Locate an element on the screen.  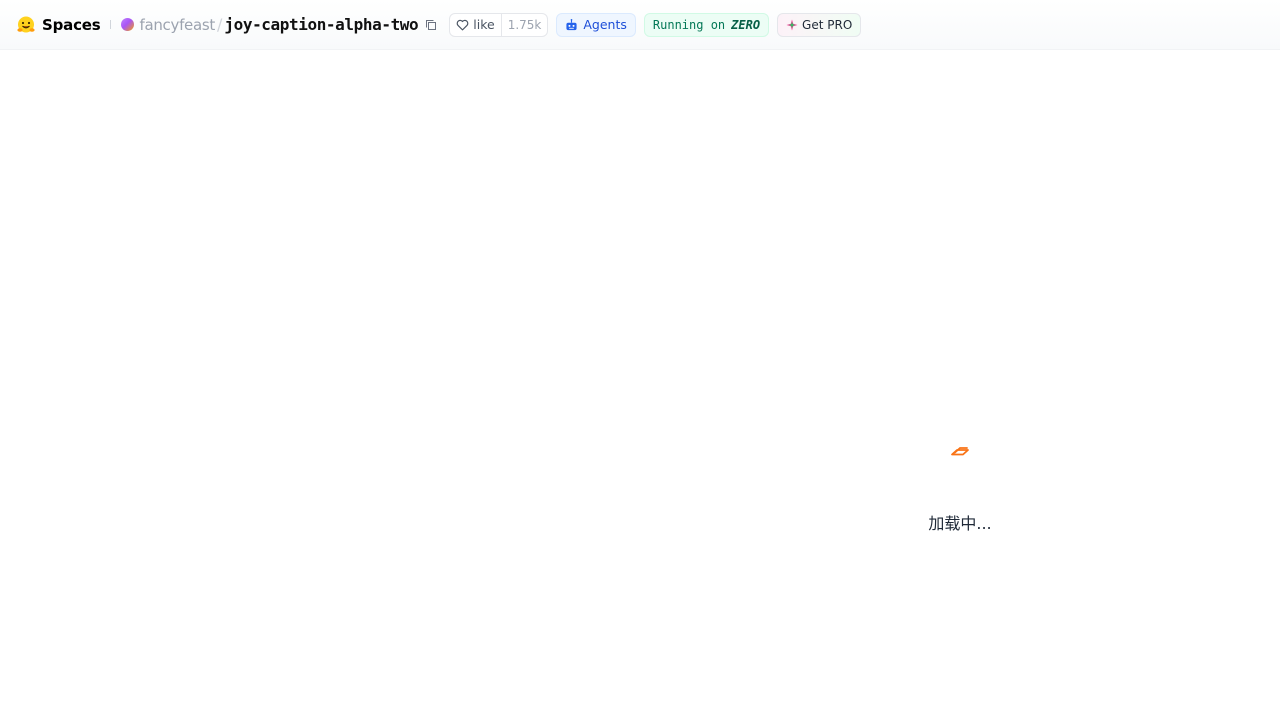
copy-icon is located at coordinates (431, 24).